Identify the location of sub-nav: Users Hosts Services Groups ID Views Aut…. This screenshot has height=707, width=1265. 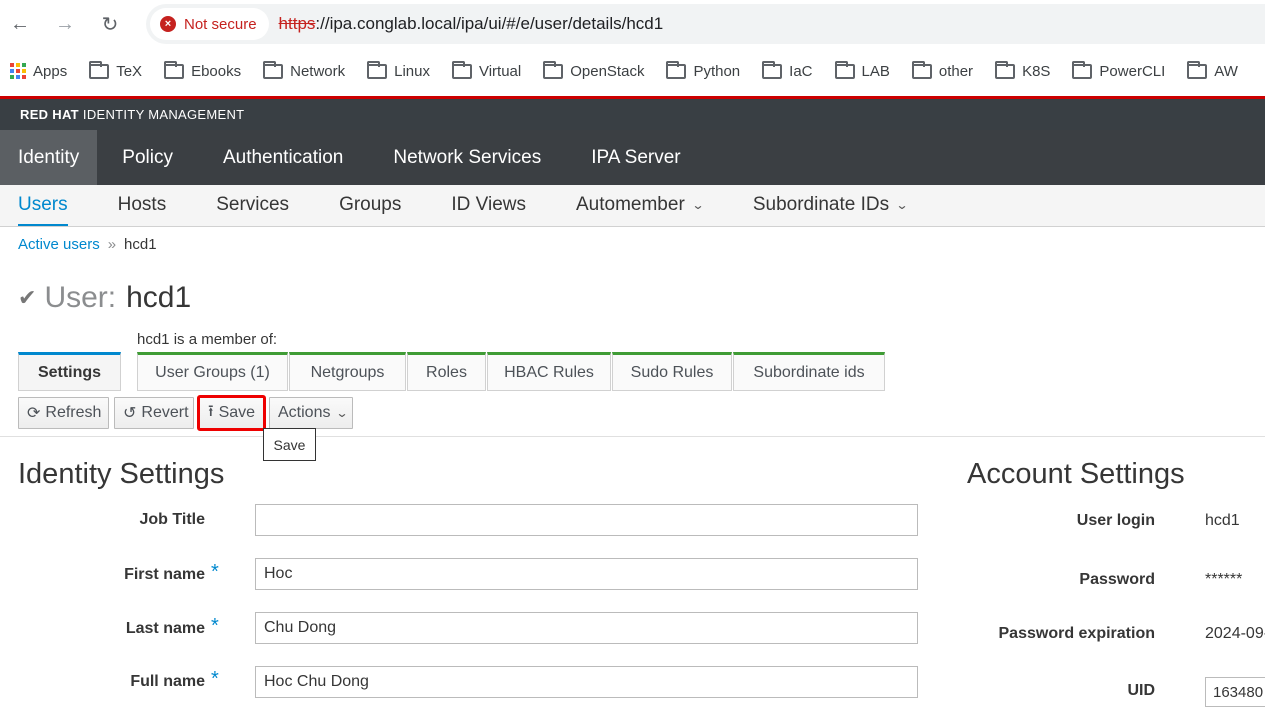
(632, 206).